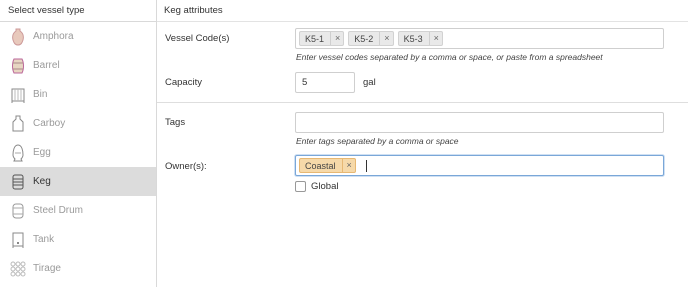 The height and width of the screenshot is (287, 688). Describe the element at coordinates (49, 123) in the screenshot. I see `sidebar-item-label: Carboy` at that location.